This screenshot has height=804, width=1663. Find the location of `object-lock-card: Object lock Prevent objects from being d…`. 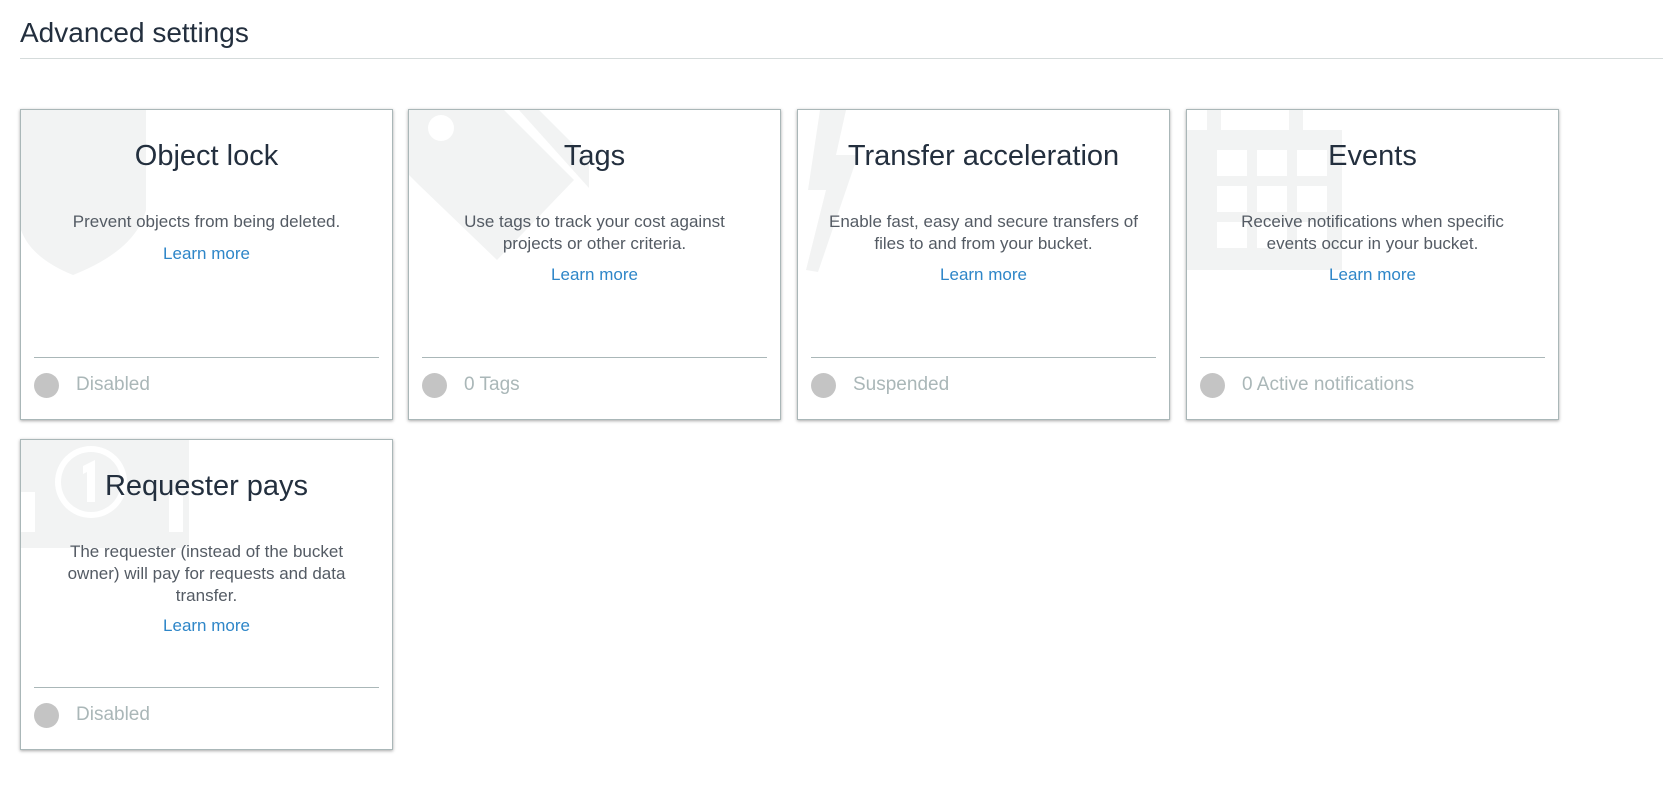

object-lock-card: Object lock Prevent objects from being d… is located at coordinates (206, 264).